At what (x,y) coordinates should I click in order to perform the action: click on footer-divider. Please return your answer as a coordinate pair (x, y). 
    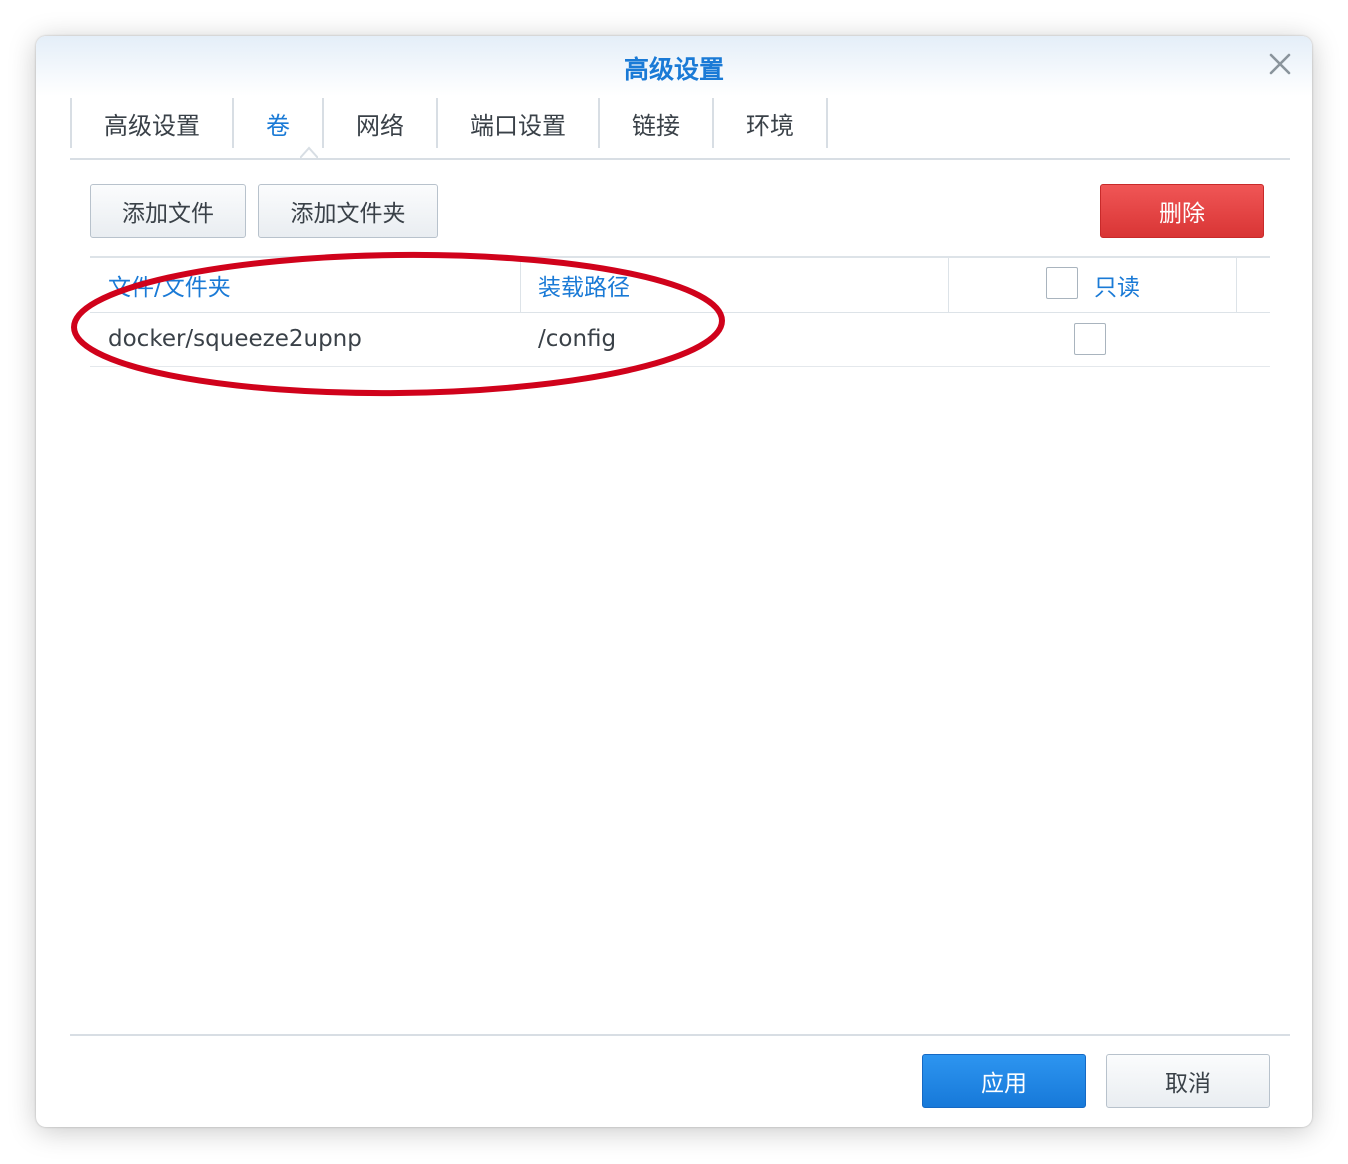
    Looking at the image, I should click on (680, 1035).